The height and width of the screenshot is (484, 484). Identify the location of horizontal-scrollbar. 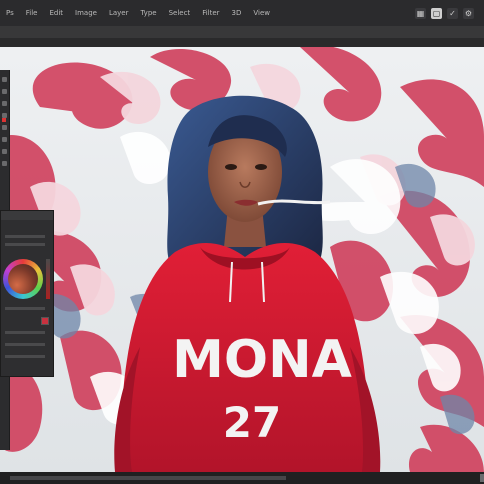
(148, 478).